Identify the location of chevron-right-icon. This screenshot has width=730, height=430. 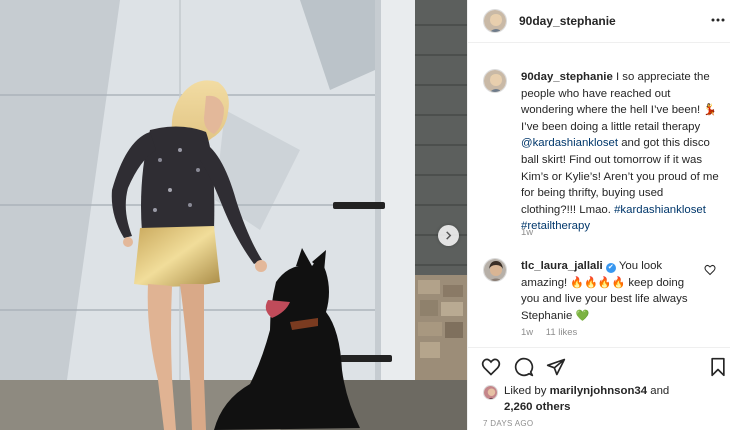
(449, 235).